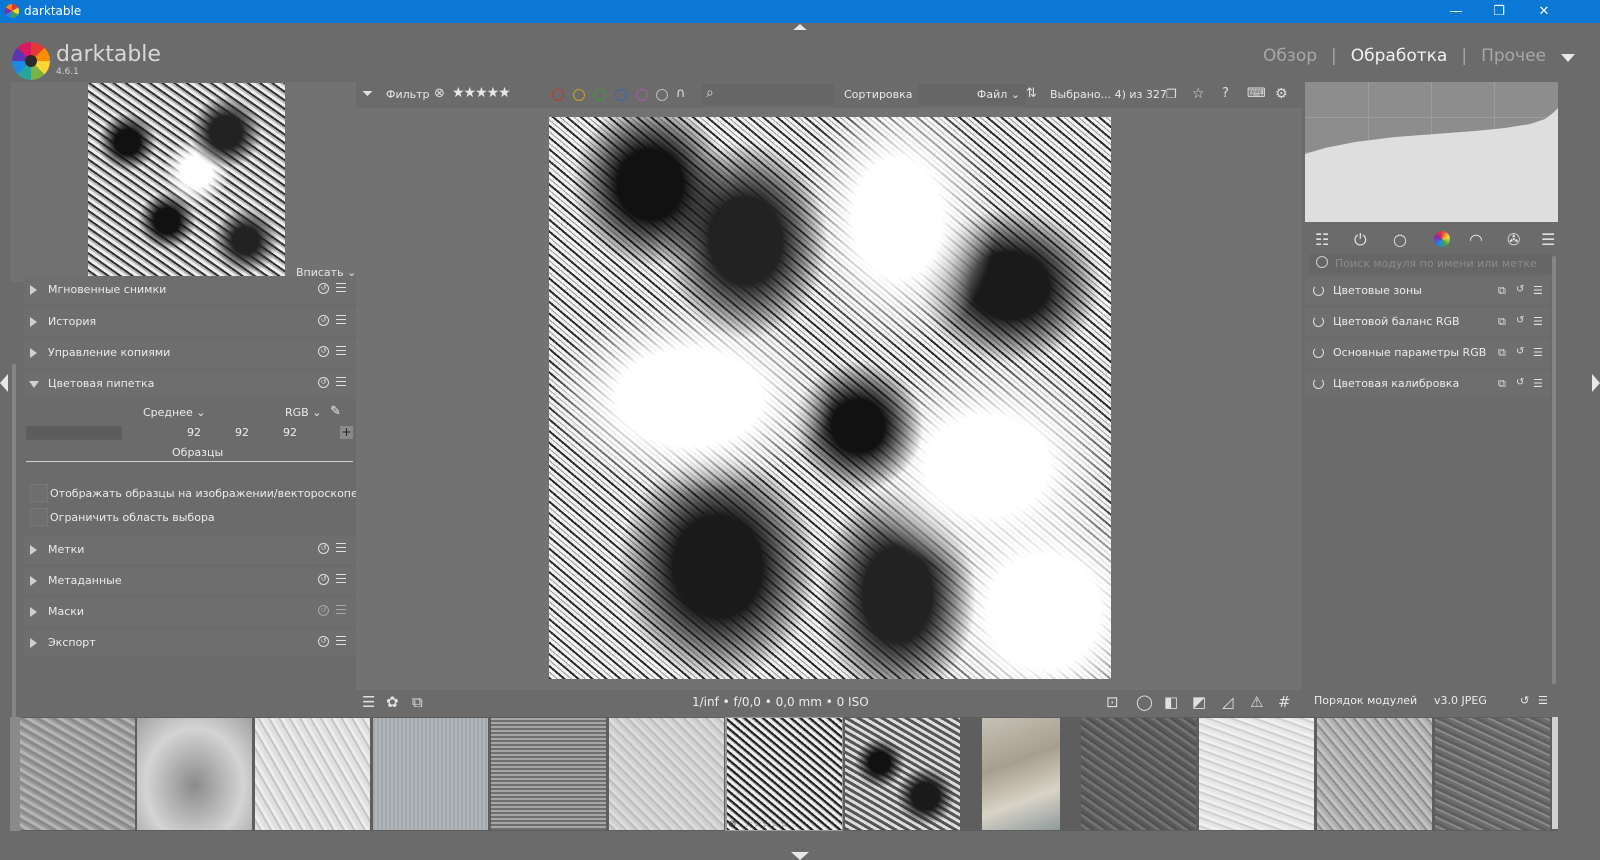 The width and height of the screenshot is (1600, 860). I want to click on module-snapshots: Мгновенные снимки ↺, so click(193, 290).